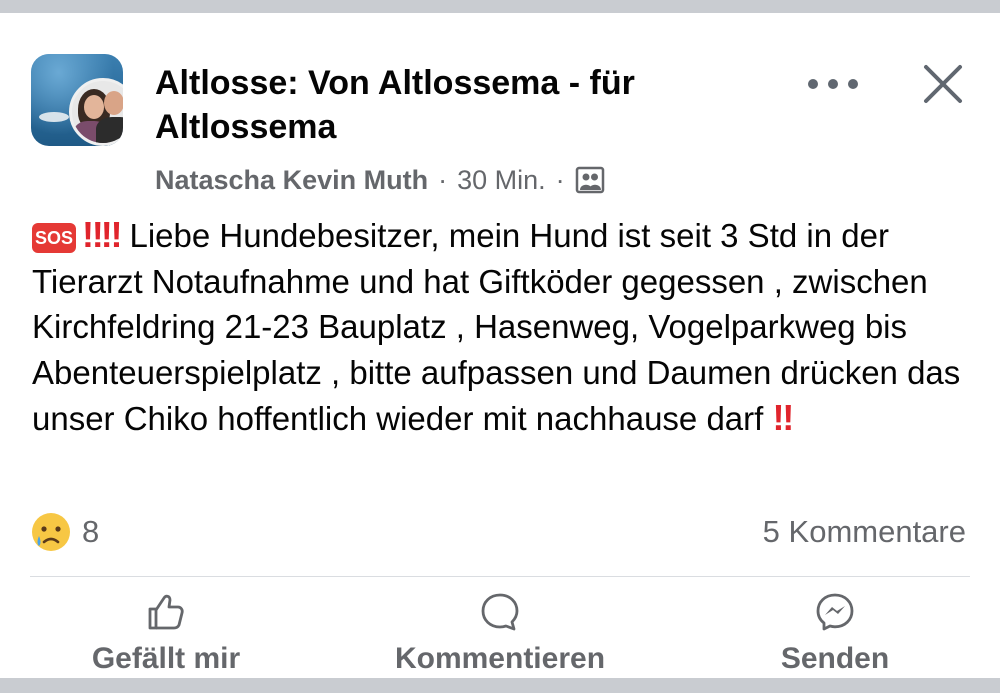 The width and height of the screenshot is (1000, 693). I want to click on author-avatar, so click(96, 112).